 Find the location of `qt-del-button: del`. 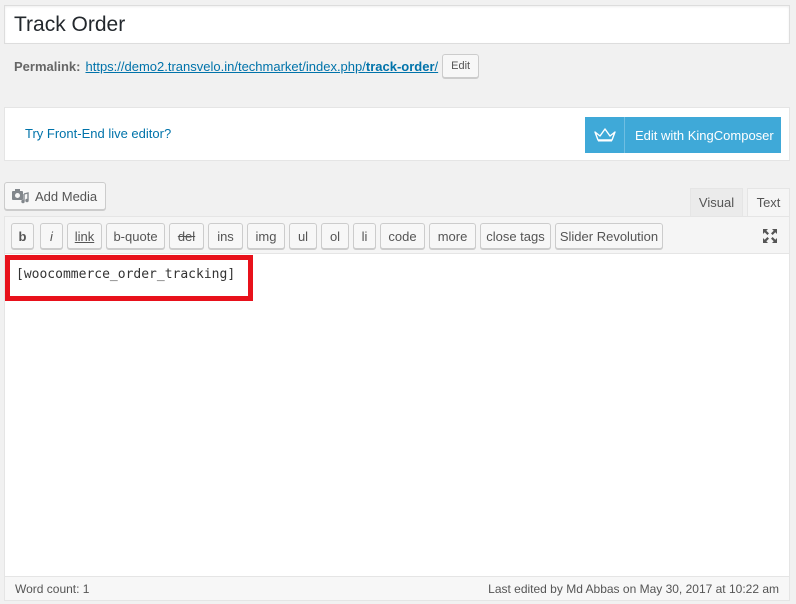

qt-del-button: del is located at coordinates (186, 236).